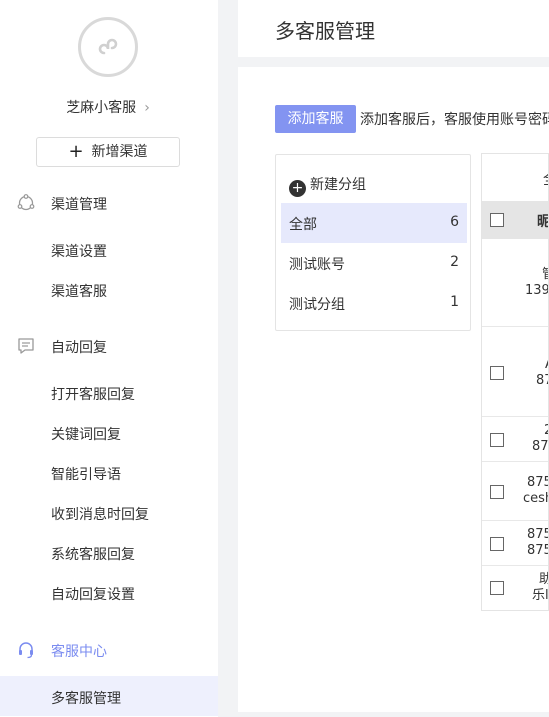  What do you see at coordinates (374, 223) in the screenshot?
I see `group-item-all: 全部 6` at bounding box center [374, 223].